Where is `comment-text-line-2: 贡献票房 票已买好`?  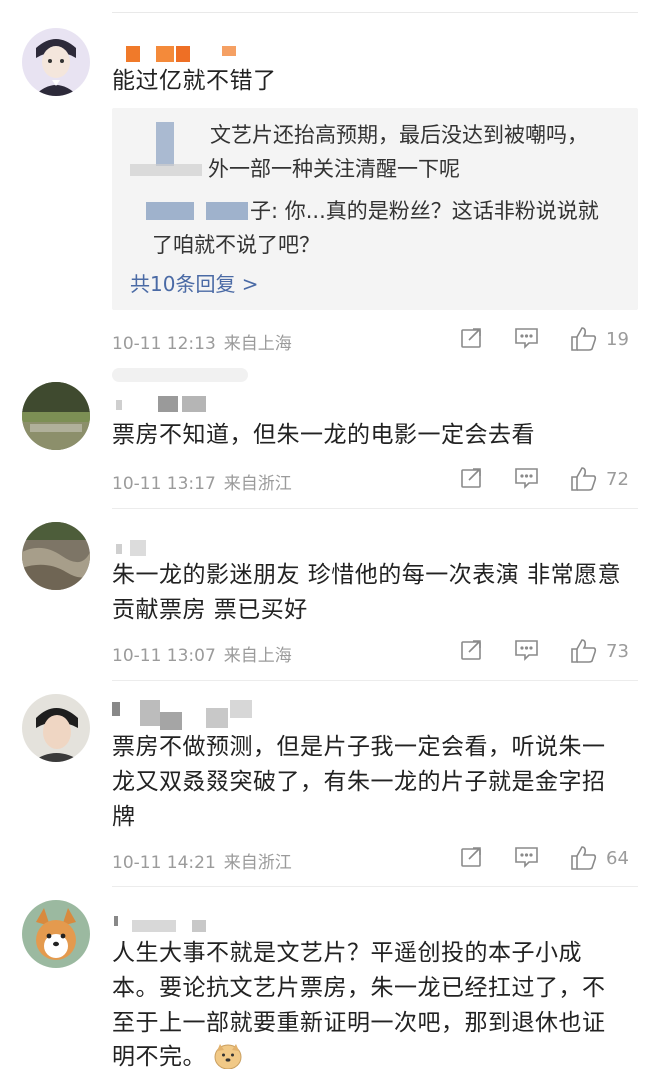 comment-text-line-2: 贡献票房 票已买好 is located at coordinates (210, 610).